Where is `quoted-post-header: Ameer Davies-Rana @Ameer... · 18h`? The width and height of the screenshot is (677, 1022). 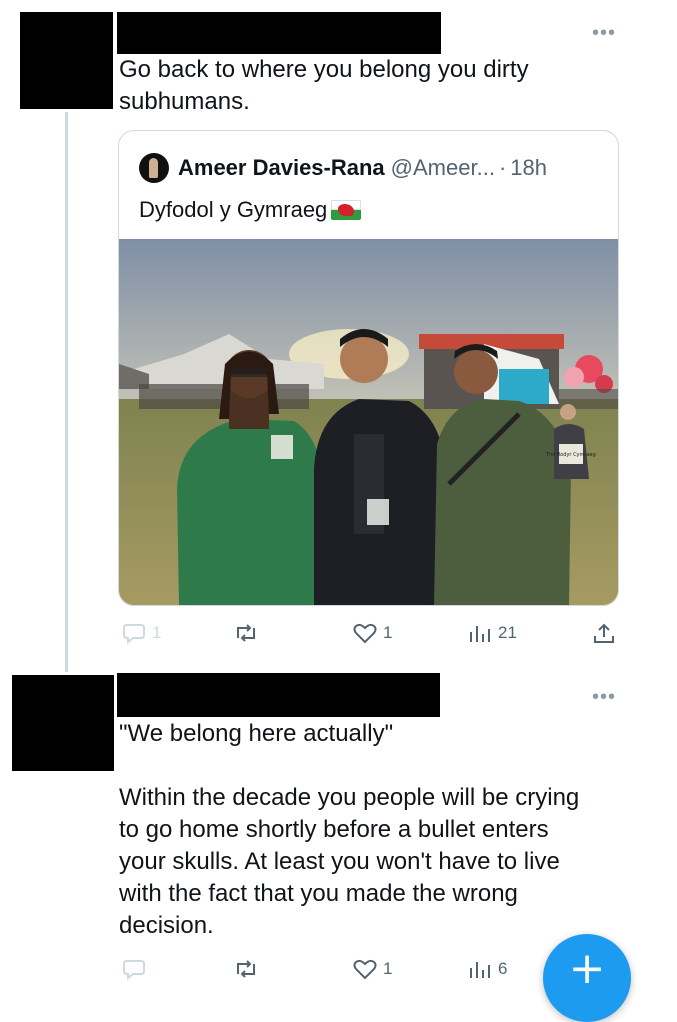
quoted-post-header: Ameer Davies-Rana @Ameer... · 18h is located at coordinates (343, 168).